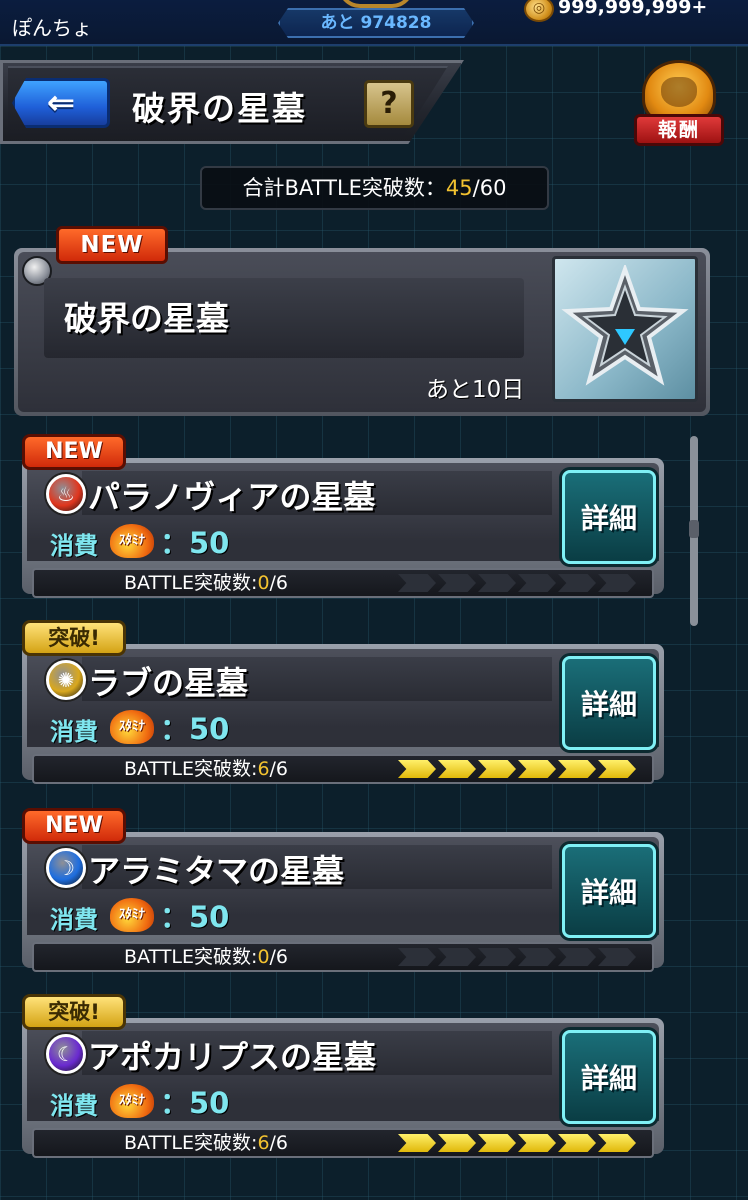 The height and width of the screenshot is (1200, 748). I want to click on water-attribute-icon: ☽, so click(66, 868).